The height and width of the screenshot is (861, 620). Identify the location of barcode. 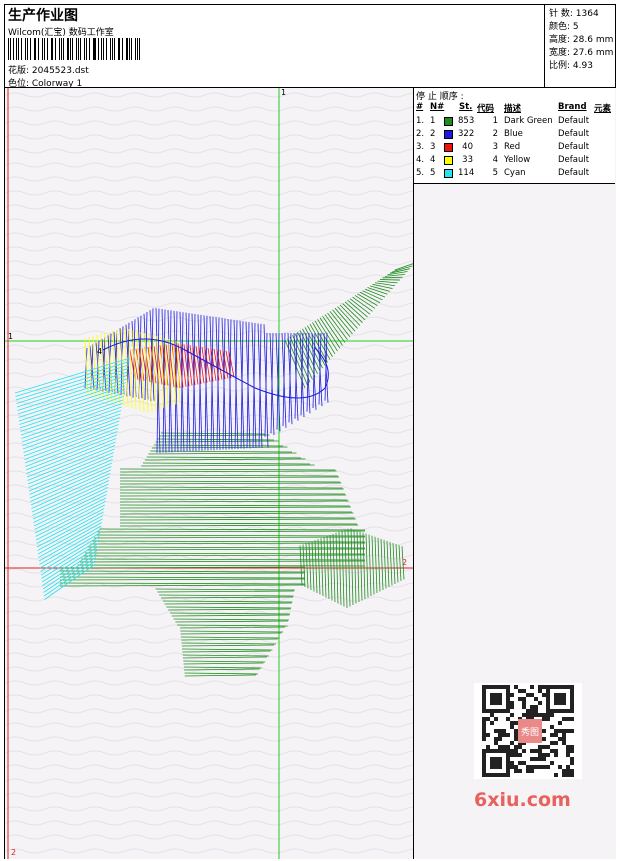
(75, 49).